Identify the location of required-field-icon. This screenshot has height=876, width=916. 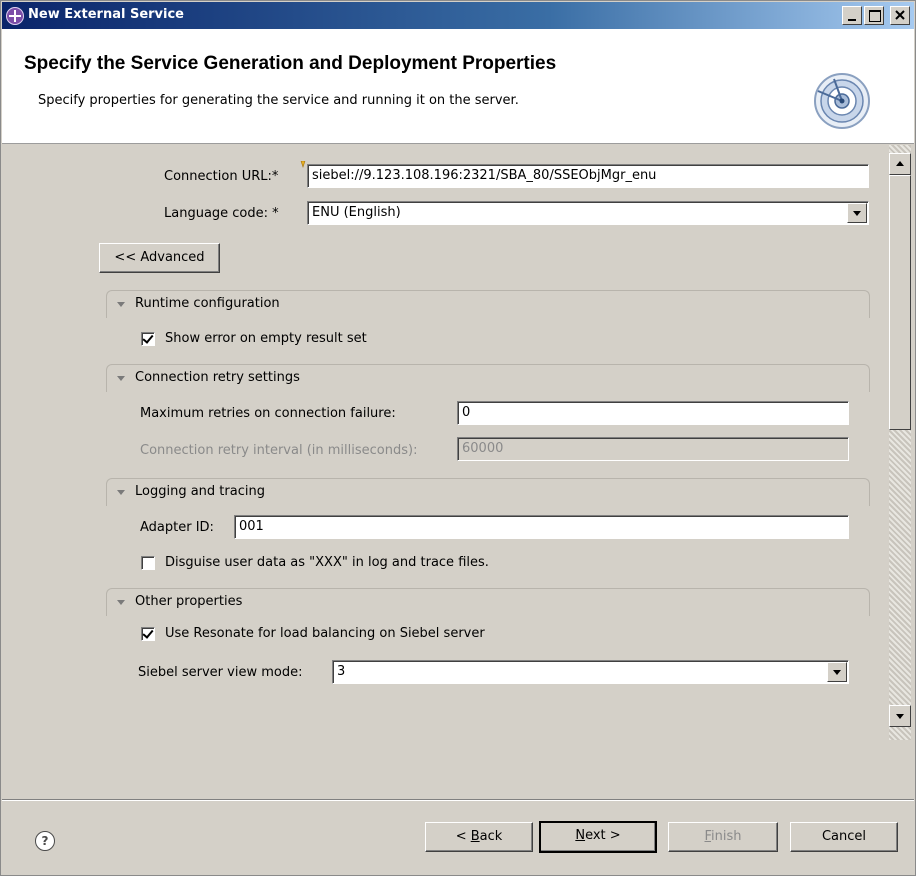
(303, 164).